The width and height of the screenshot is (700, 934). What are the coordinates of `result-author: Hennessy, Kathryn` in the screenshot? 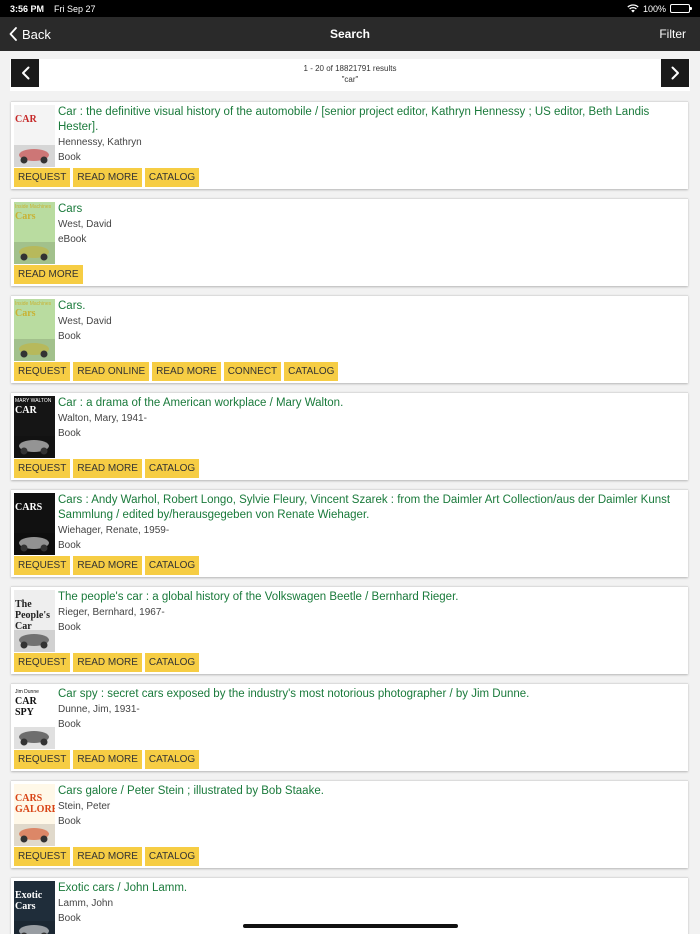 It's located at (100, 142).